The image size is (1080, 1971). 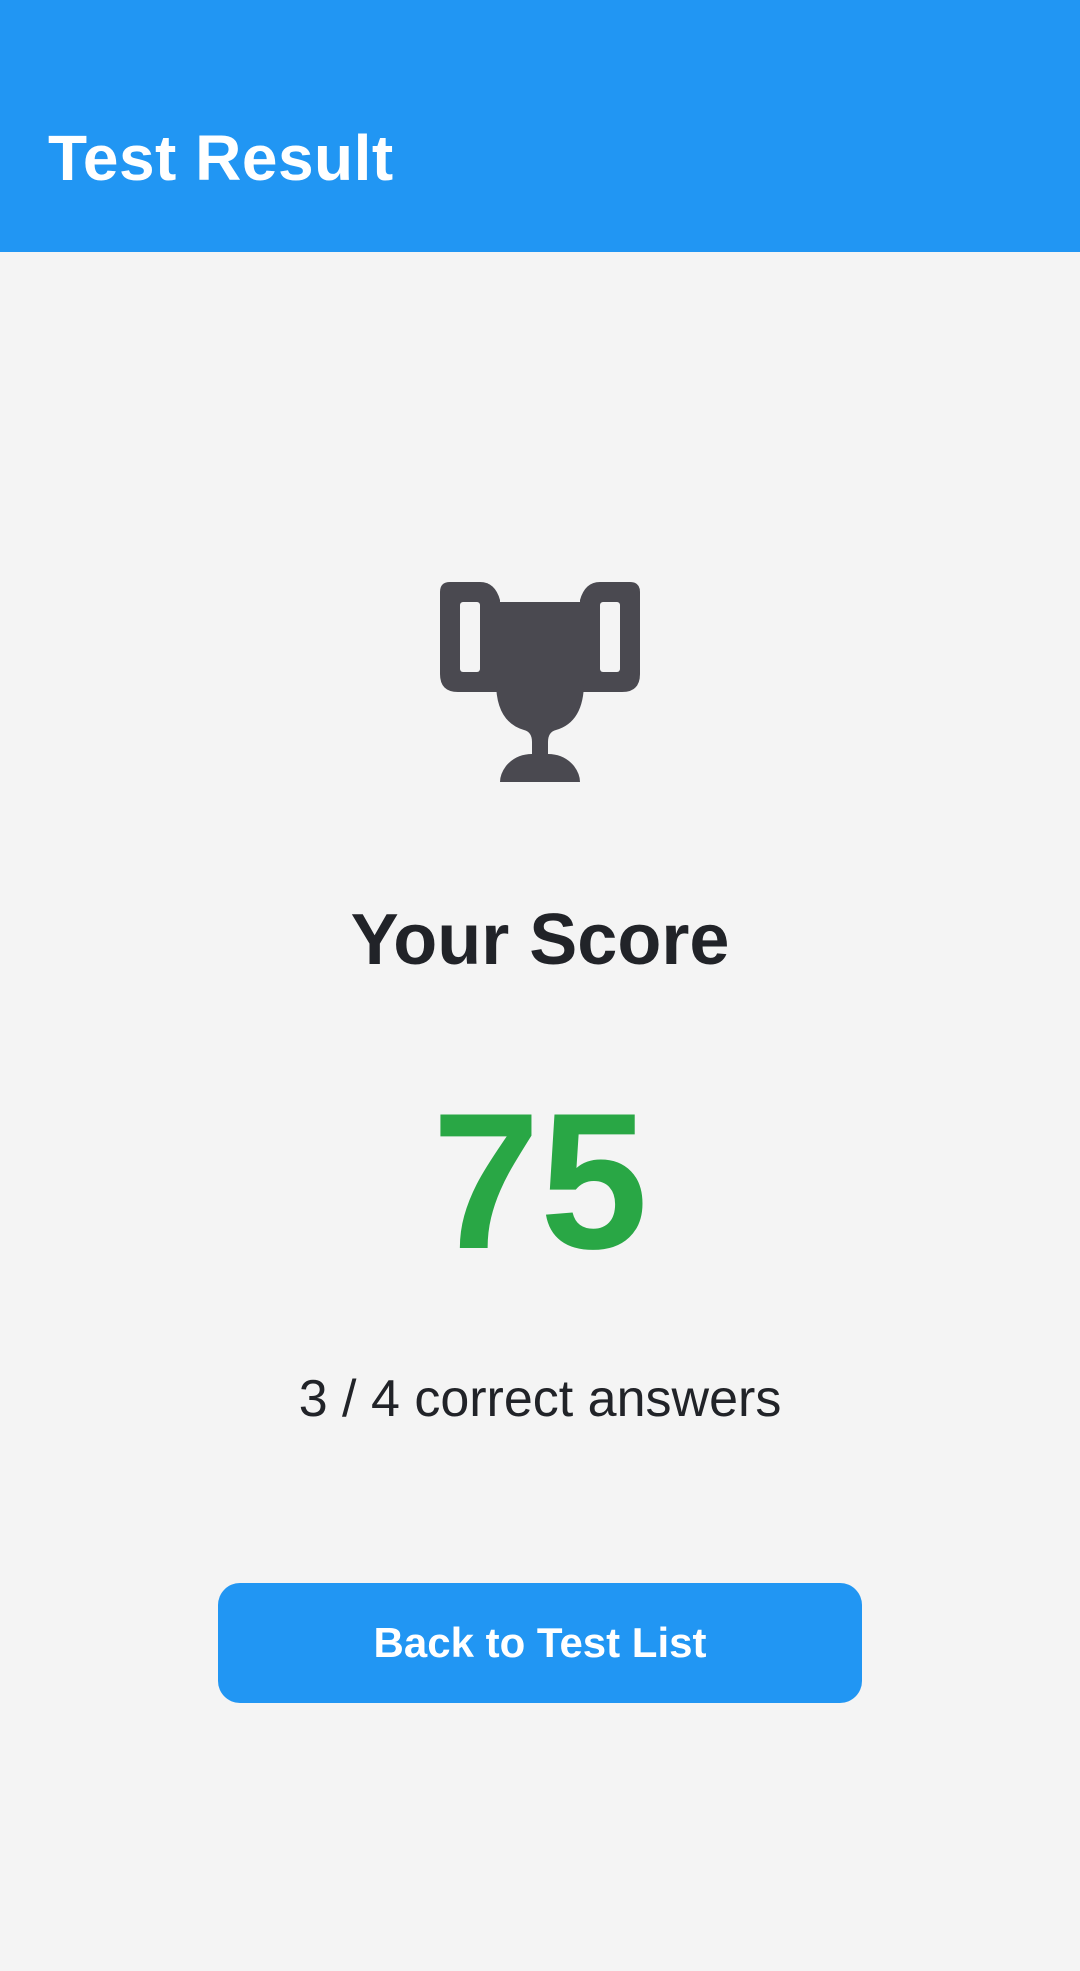 I want to click on score-heading: Your Score, so click(x=540, y=940).